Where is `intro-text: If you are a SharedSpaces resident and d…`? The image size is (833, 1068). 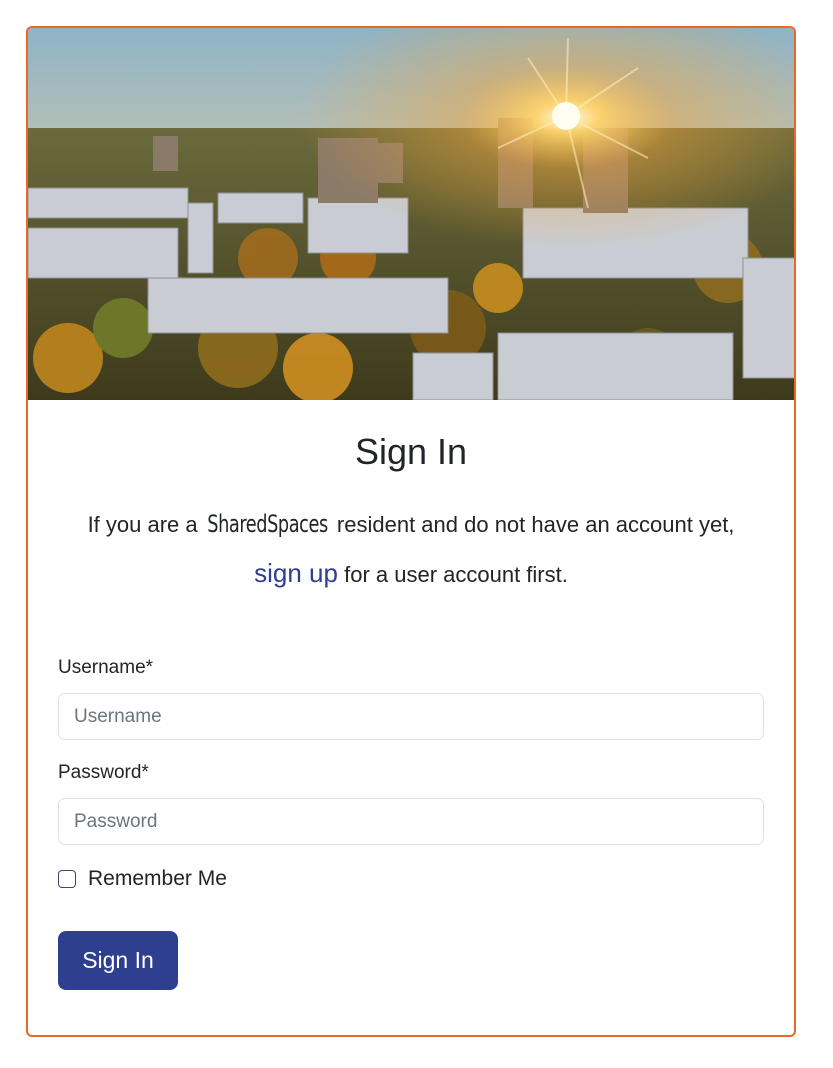 intro-text: If you are a SharedSpaces resident and d… is located at coordinates (411, 549).